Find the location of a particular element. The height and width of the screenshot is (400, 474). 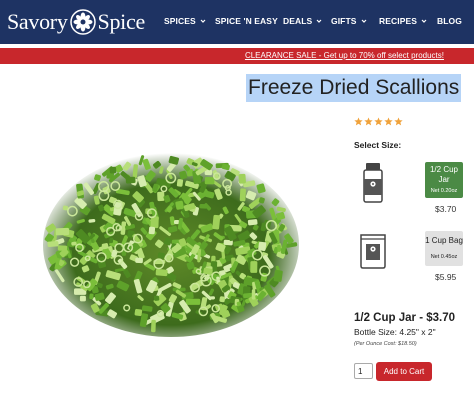

nav-recipes: RECIPES is located at coordinates (403, 21).